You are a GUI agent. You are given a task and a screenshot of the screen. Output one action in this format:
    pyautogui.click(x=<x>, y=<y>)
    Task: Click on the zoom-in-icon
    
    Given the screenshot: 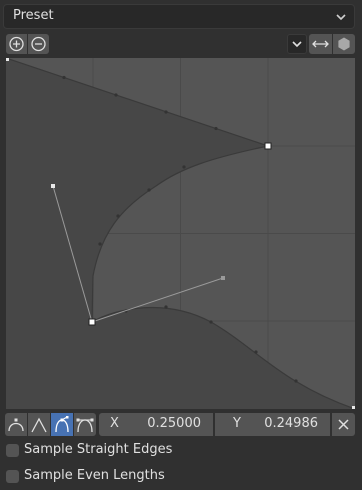 What is the action you would take?
    pyautogui.click(x=16, y=44)
    